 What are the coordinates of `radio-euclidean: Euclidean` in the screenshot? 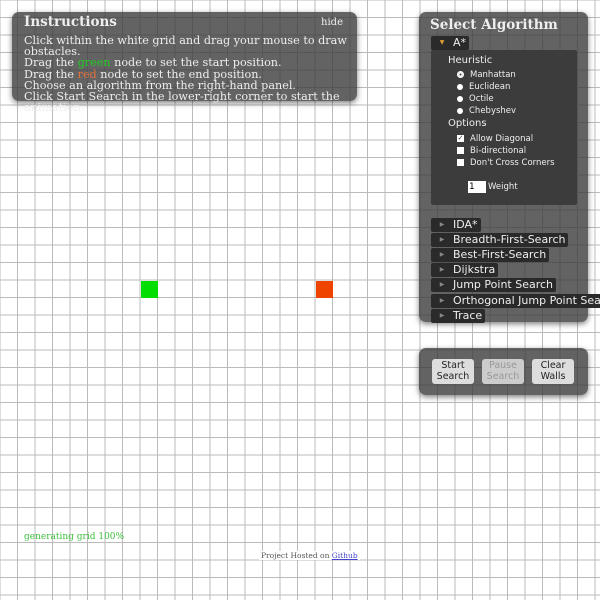 It's located at (483, 87).